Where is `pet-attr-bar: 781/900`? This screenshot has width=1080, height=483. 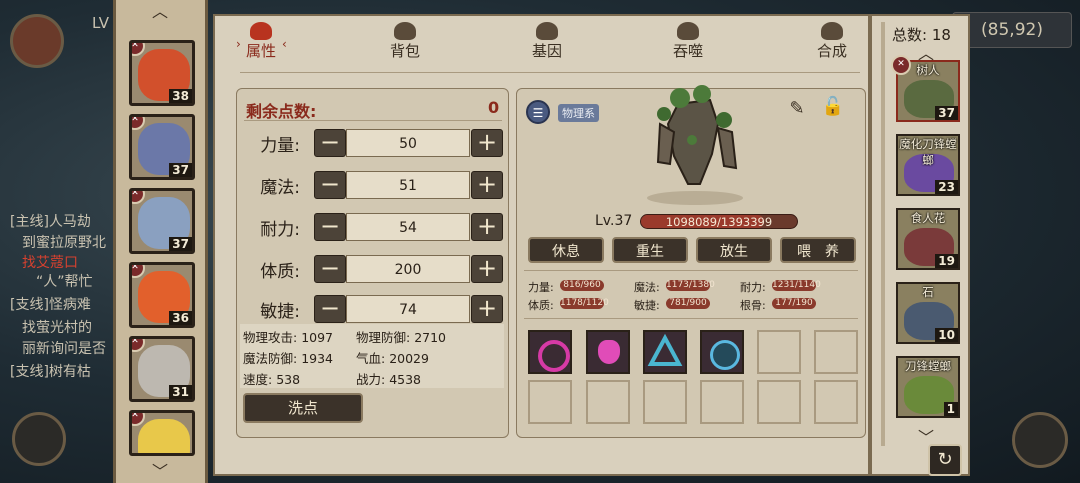
pet-attr-bar: 781/900 is located at coordinates (688, 303).